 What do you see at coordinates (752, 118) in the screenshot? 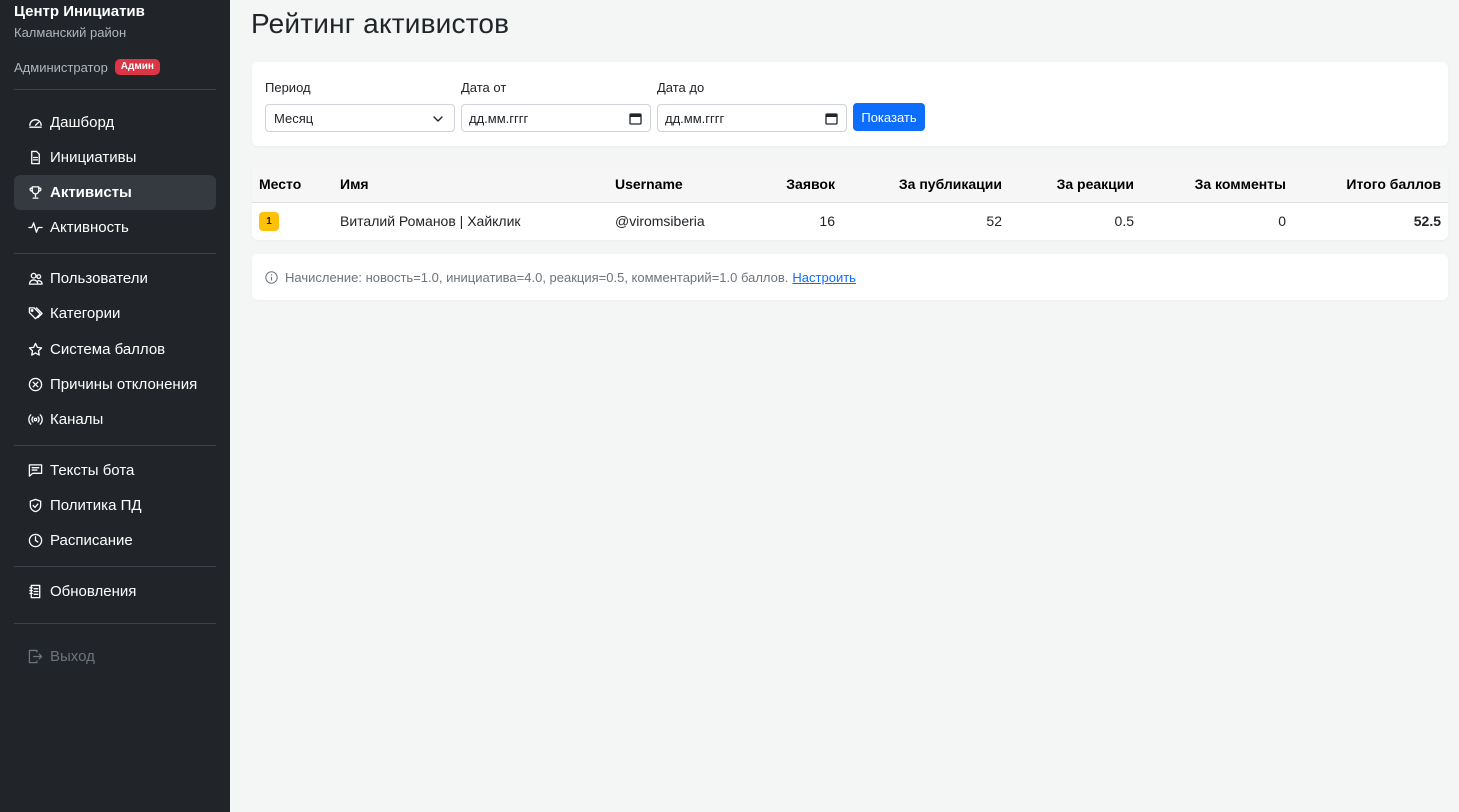
I see `date-to-input: дд.мм.гггг` at bounding box center [752, 118].